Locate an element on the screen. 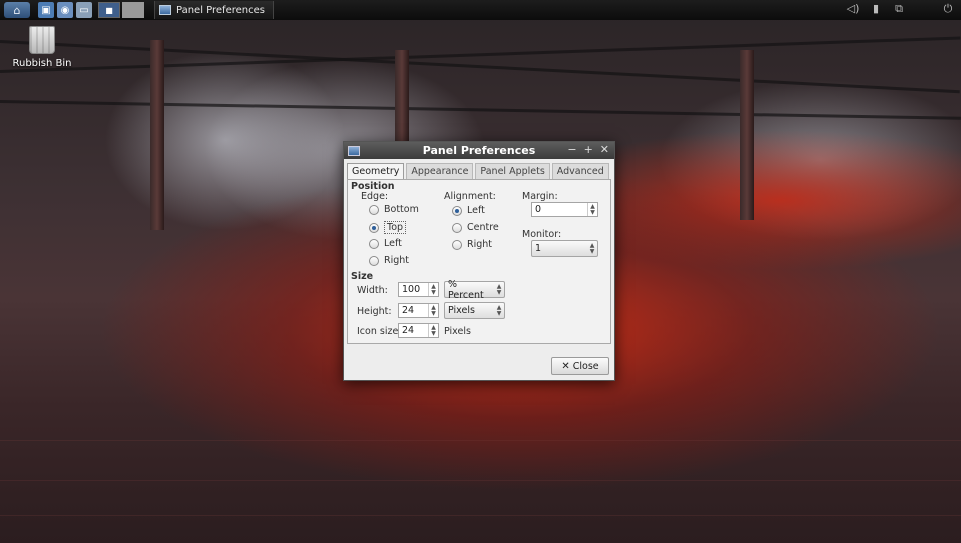  workspace-icon: ■ is located at coordinates (109, 10).